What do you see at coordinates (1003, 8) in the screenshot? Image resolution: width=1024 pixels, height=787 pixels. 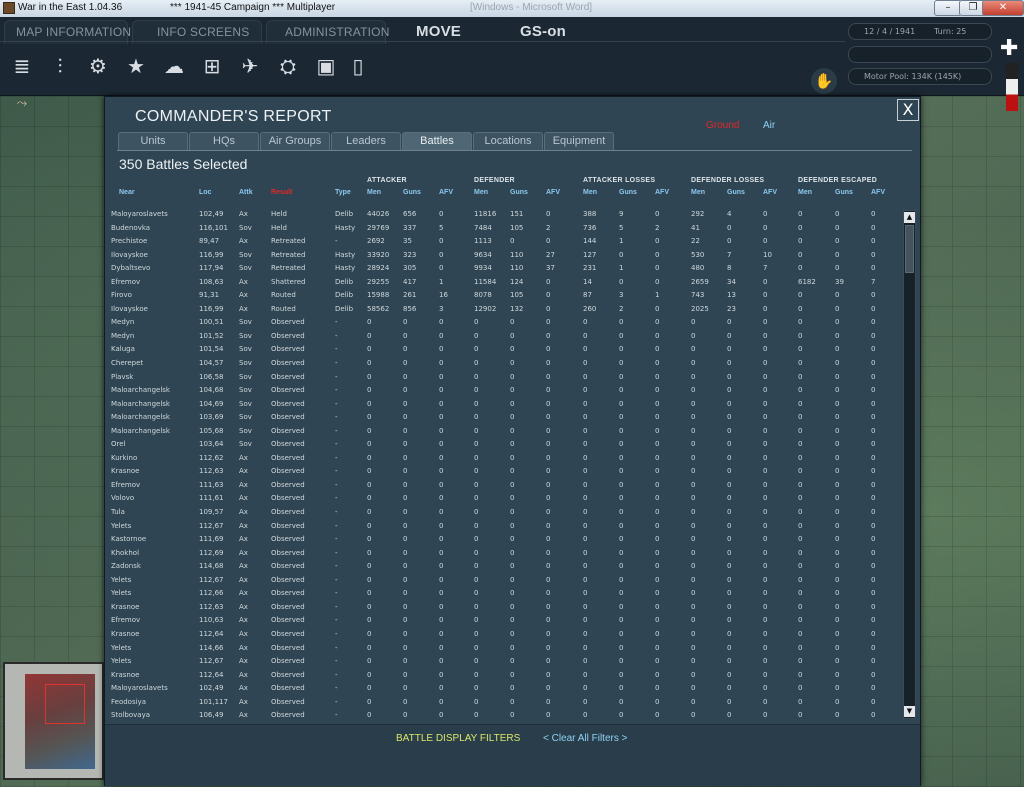 I see `window-close-button: ✕` at bounding box center [1003, 8].